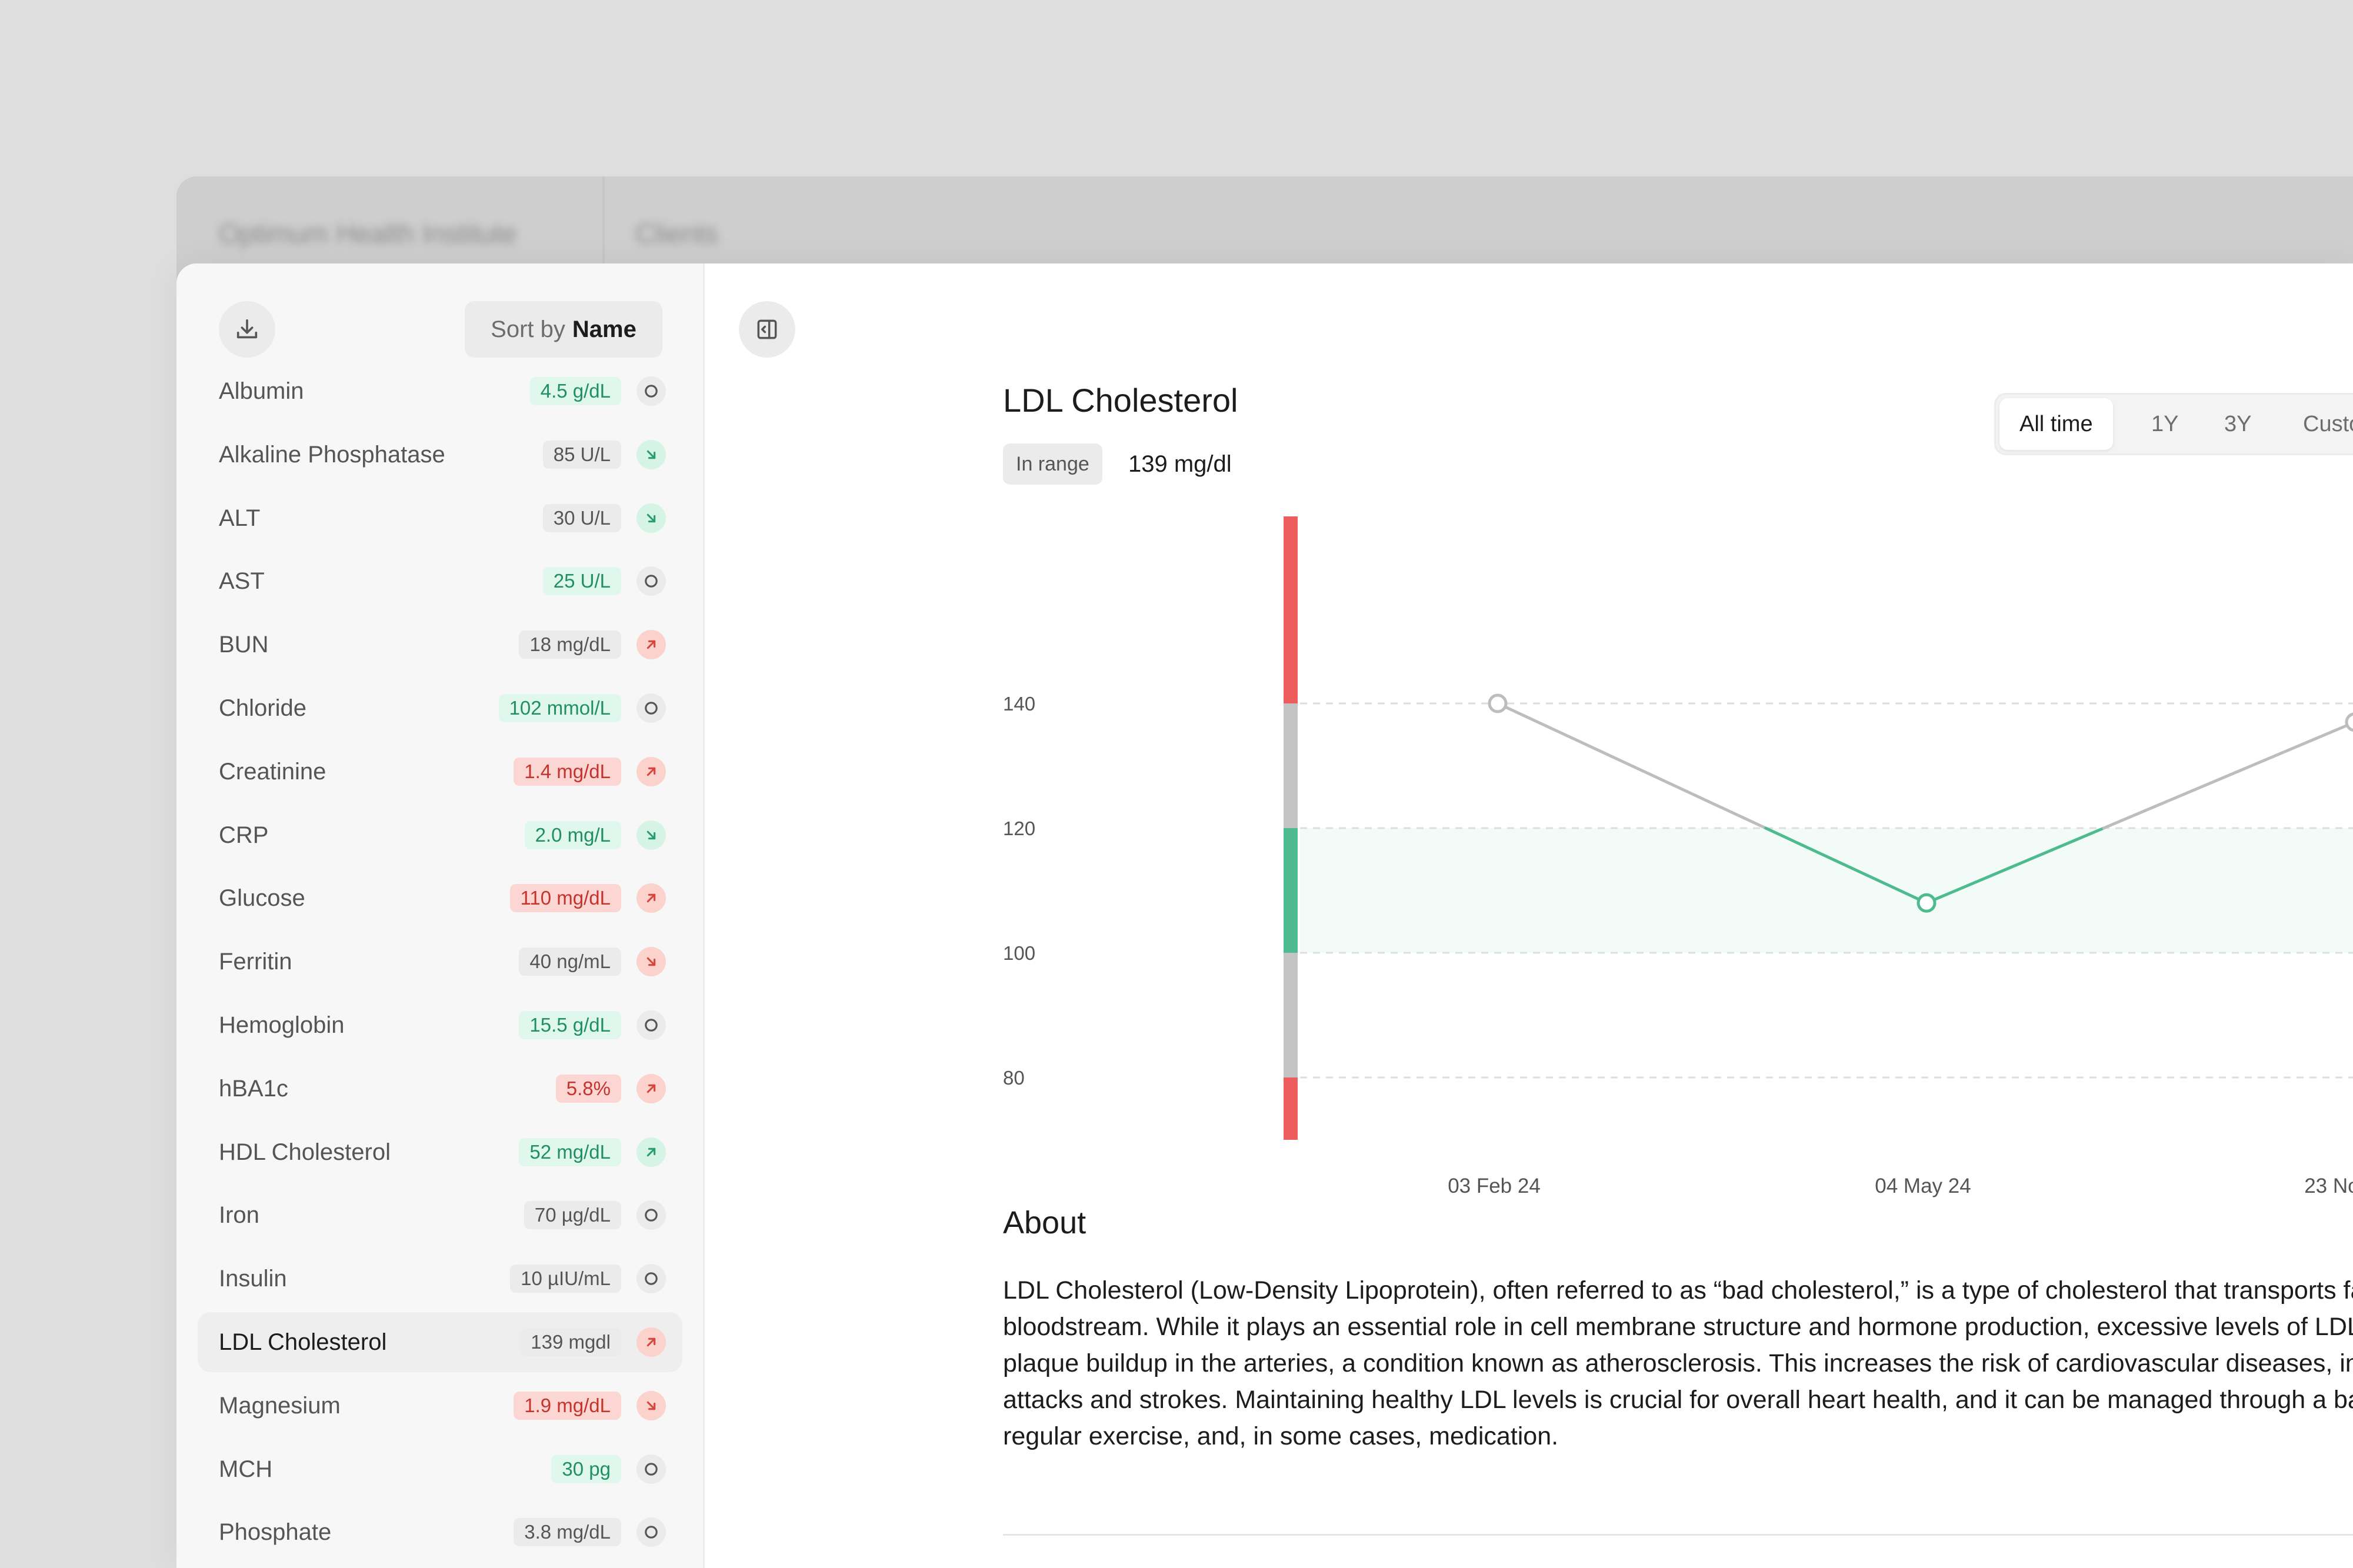 Image resolution: width=2353 pixels, height=1568 pixels. I want to click on x-tick-label: 04 May 24, so click(1923, 1186).